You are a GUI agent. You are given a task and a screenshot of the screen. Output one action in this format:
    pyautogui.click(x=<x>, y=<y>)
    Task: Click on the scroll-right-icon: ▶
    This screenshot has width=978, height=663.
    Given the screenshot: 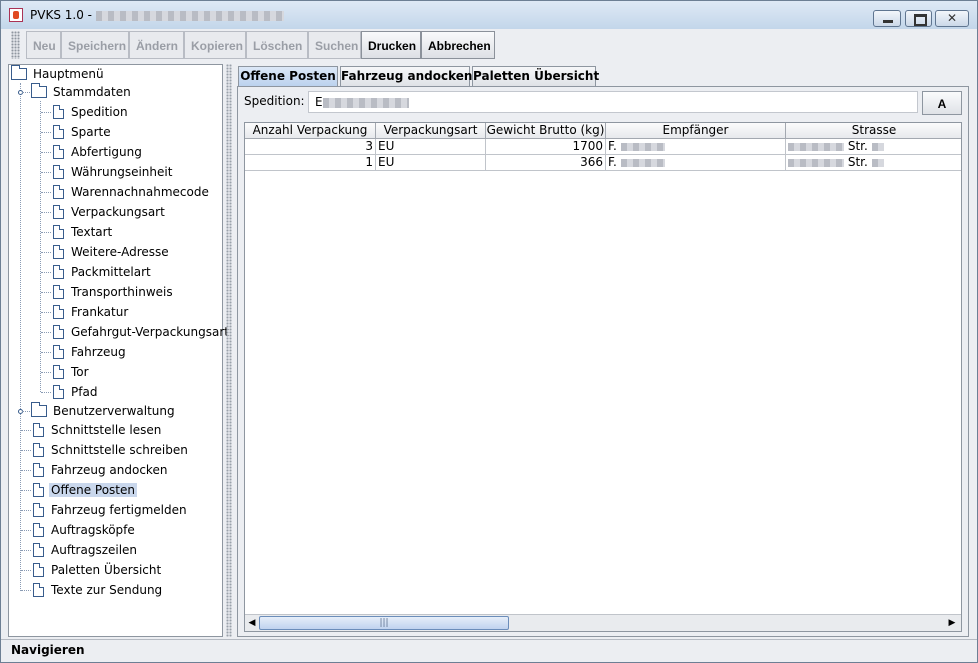 What is the action you would take?
    pyautogui.click(x=952, y=623)
    